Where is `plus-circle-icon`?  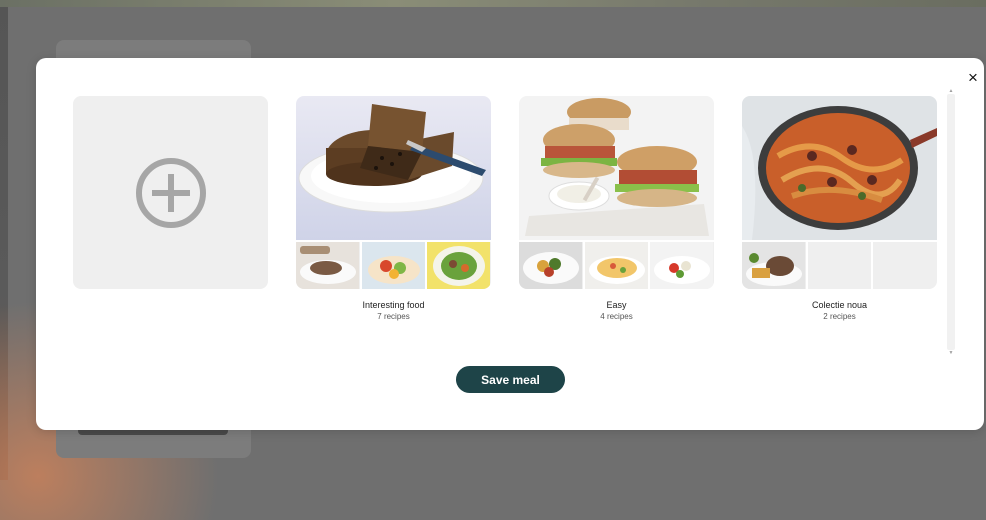 plus-circle-icon is located at coordinates (170, 192).